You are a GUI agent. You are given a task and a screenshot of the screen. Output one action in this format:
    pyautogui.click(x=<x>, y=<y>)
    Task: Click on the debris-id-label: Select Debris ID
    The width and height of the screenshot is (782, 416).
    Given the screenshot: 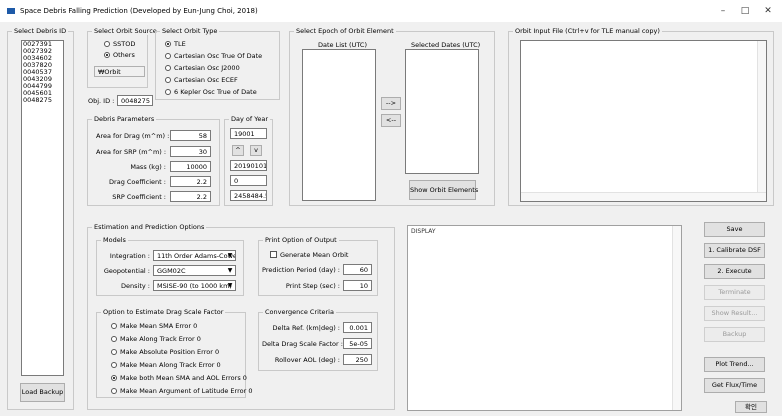 What is the action you would take?
    pyautogui.click(x=40, y=31)
    